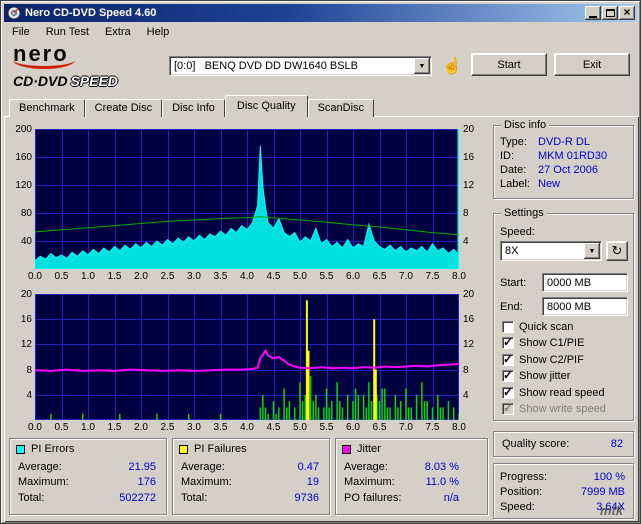 The height and width of the screenshot is (524, 641). Describe the element at coordinates (203, 467) in the screenshot. I see `stat-label: Average:` at that location.